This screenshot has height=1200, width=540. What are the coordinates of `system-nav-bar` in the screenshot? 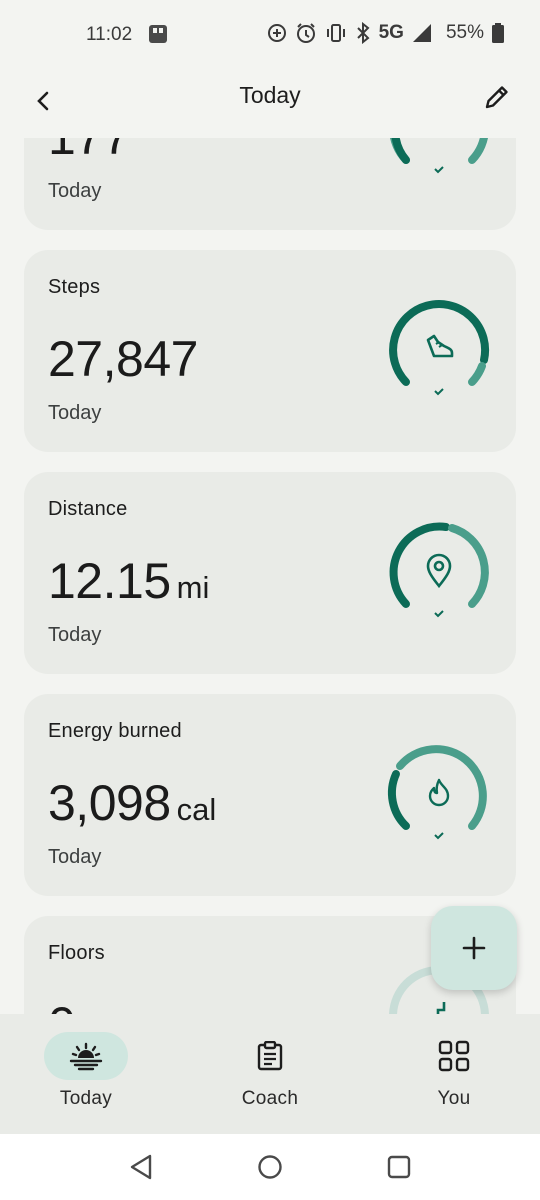 It's located at (270, 1167).